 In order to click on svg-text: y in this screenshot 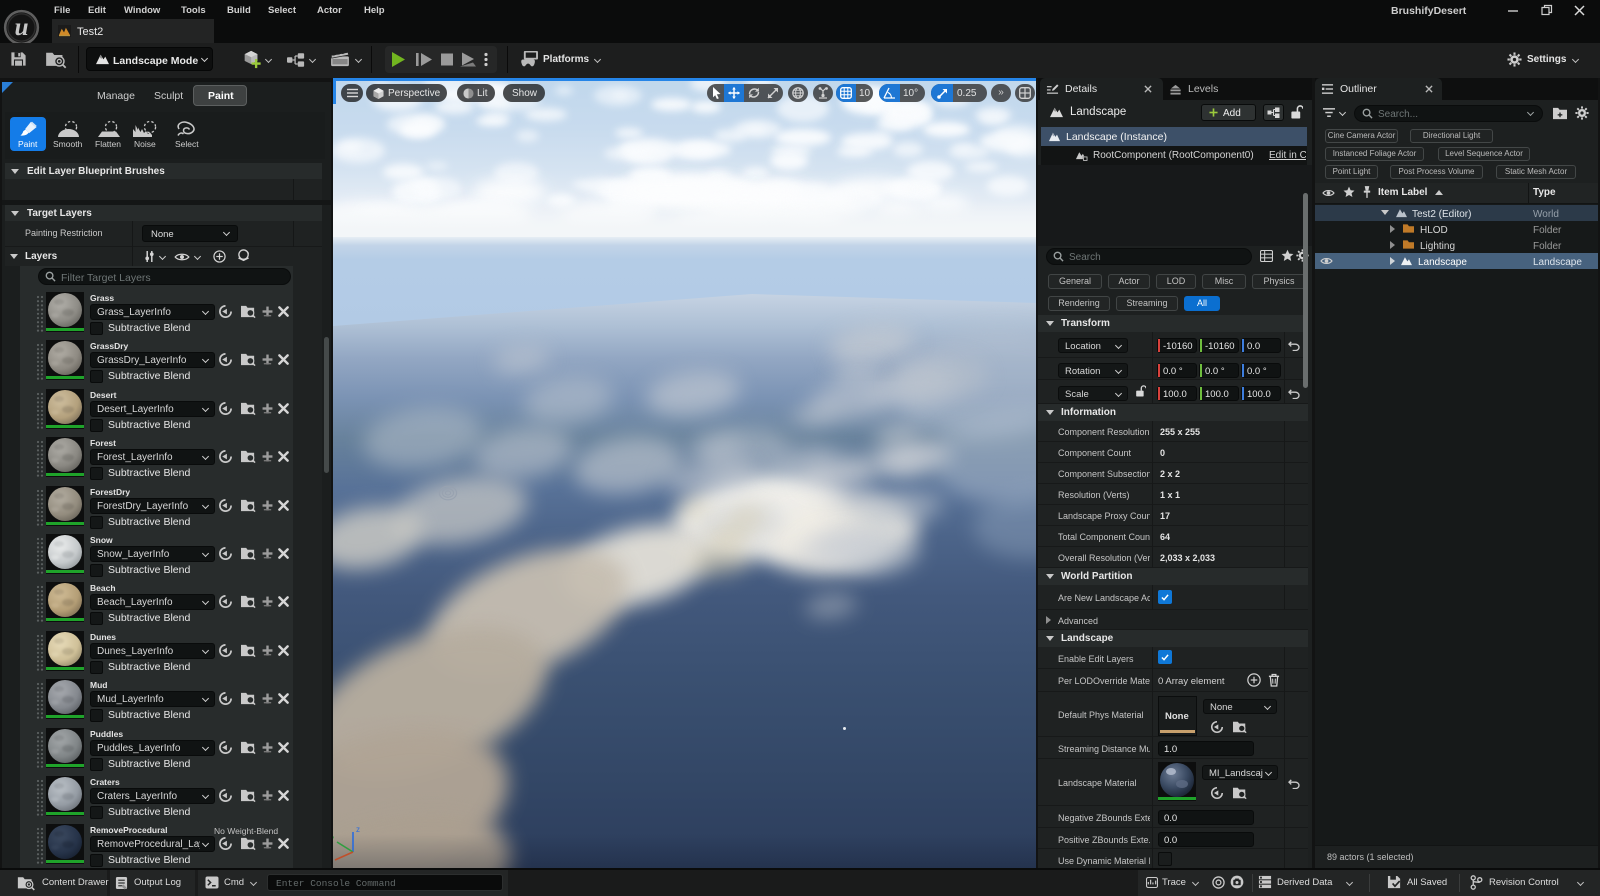, I will do `click(333, 838)`.